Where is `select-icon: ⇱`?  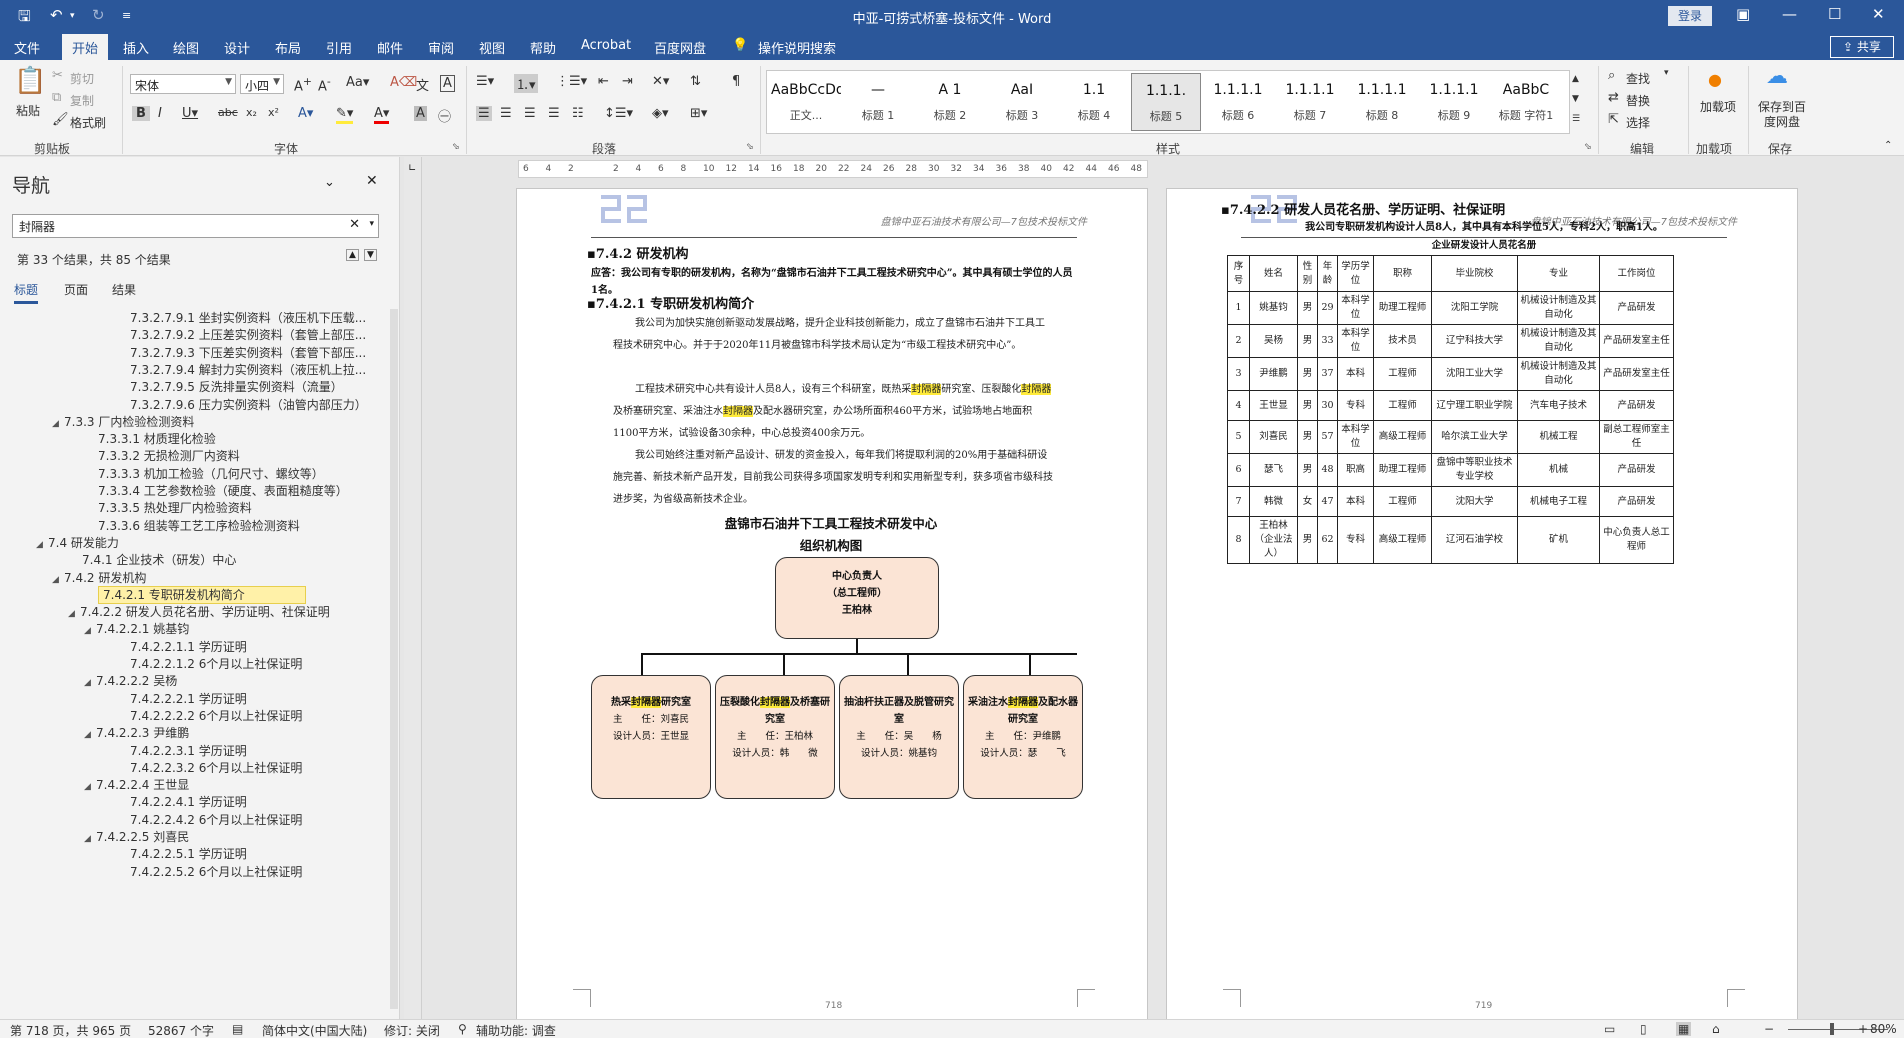
select-icon: ⇱ is located at coordinates (1613, 119).